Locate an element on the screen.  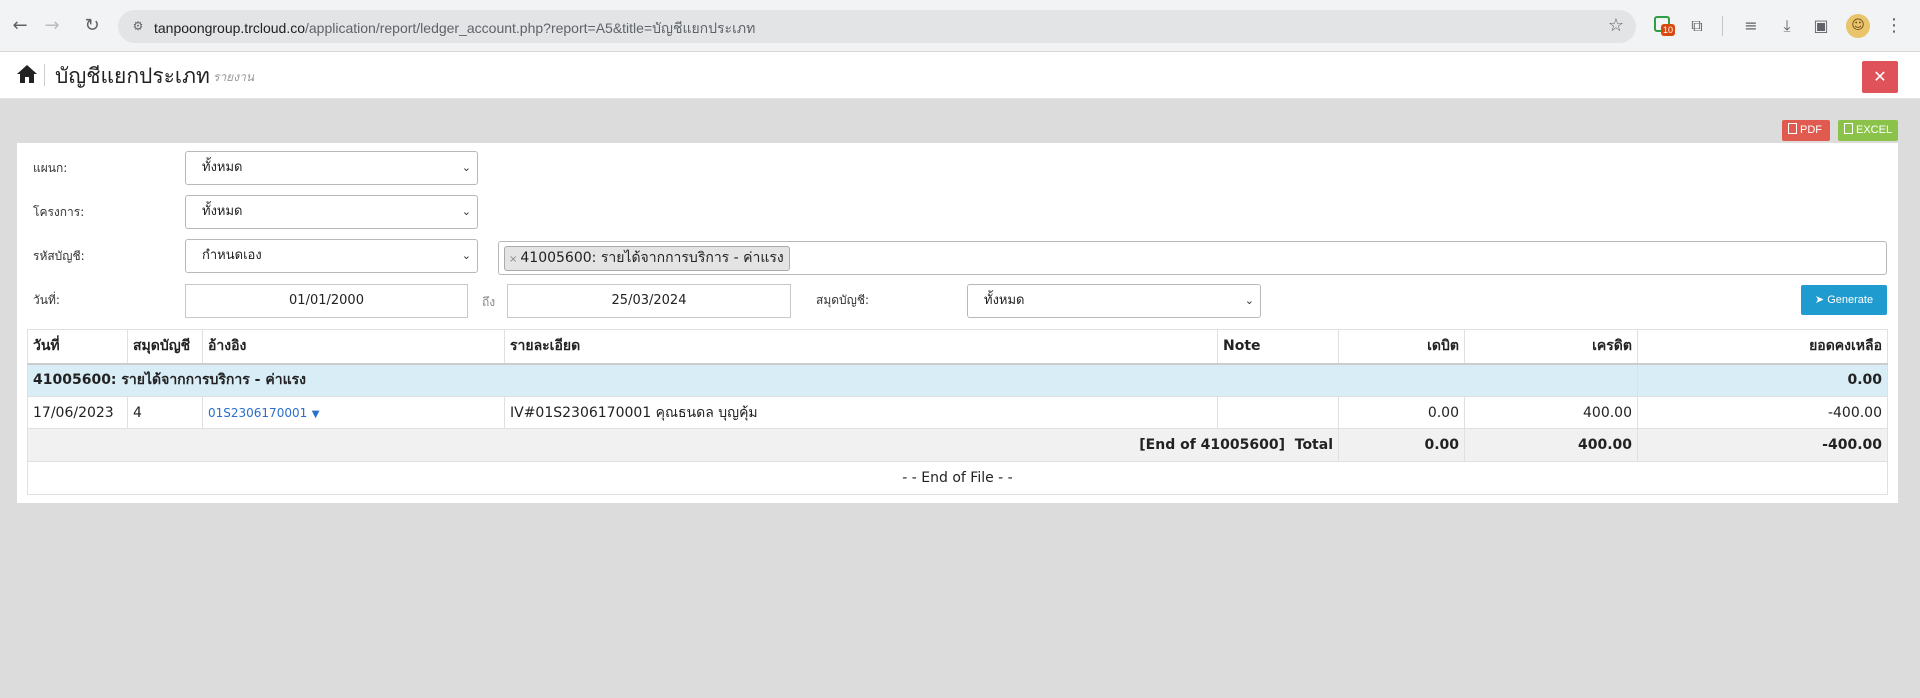
forward-arrow-icon: → is located at coordinates (52, 26).